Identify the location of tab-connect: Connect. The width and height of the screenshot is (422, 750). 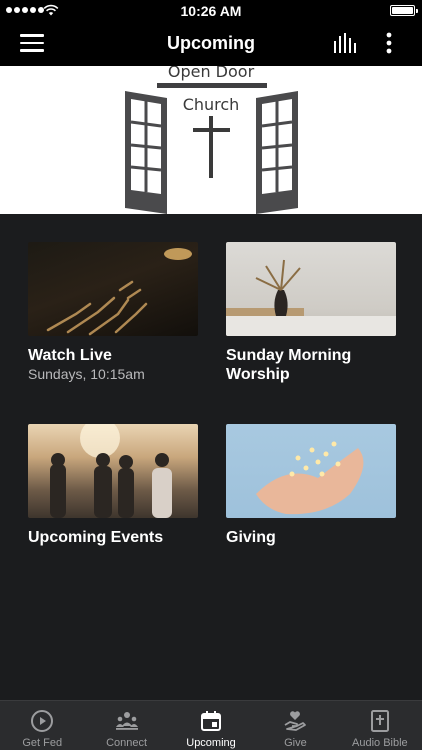
(126, 725).